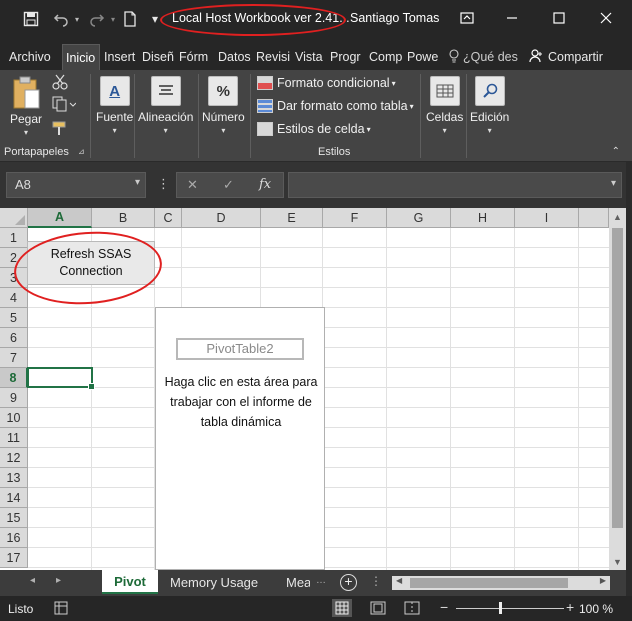 This screenshot has height=621, width=632. I want to click on tell-me-text: ¿Qué des, so click(490, 57).